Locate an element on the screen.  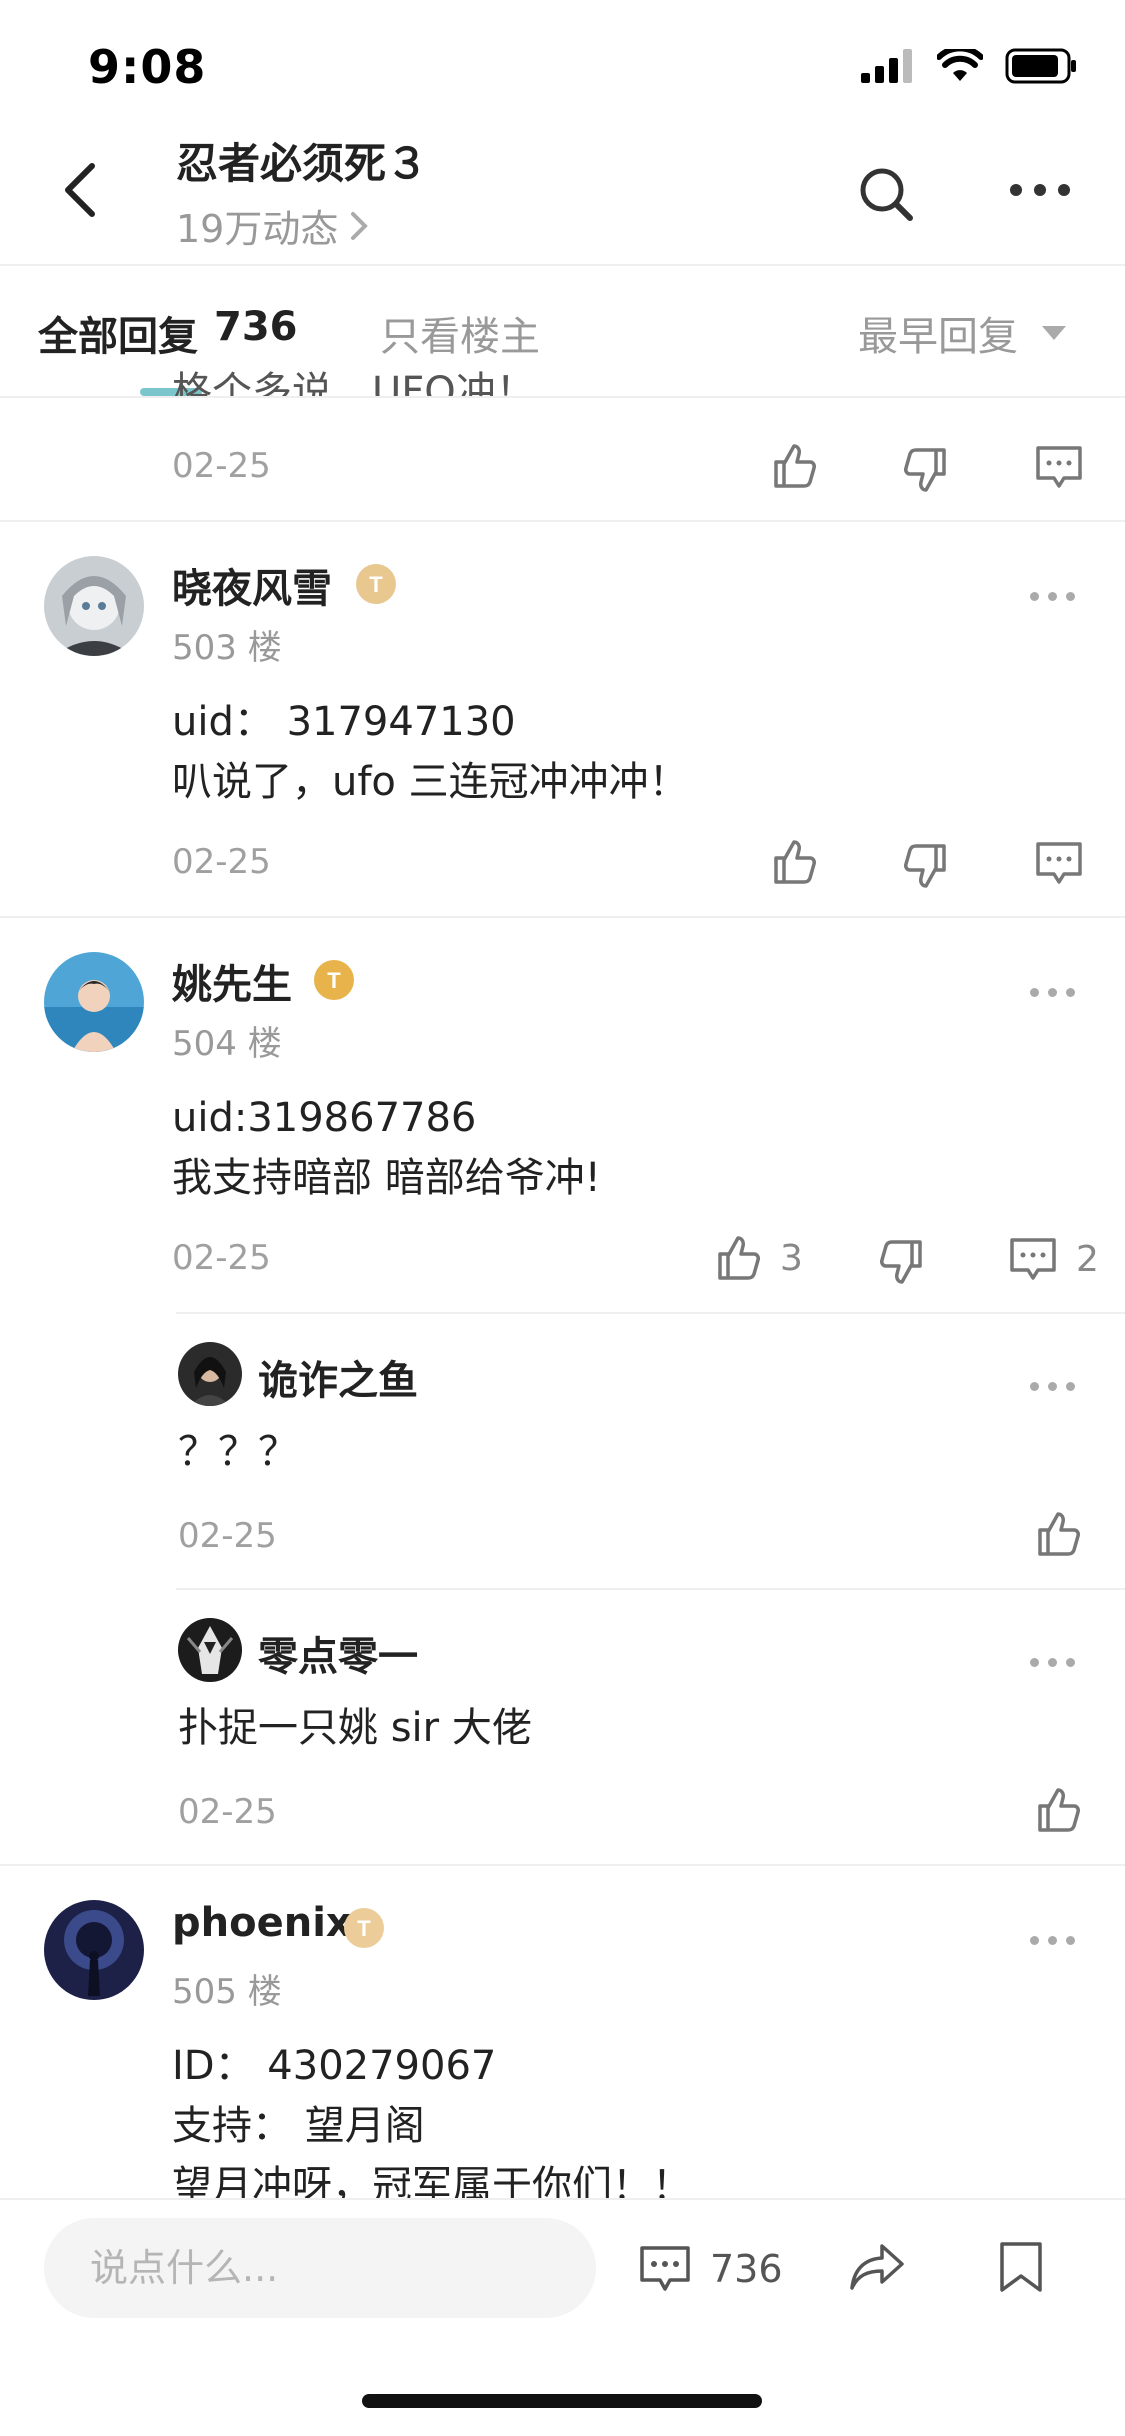
header-divider is located at coordinates (562, 265).